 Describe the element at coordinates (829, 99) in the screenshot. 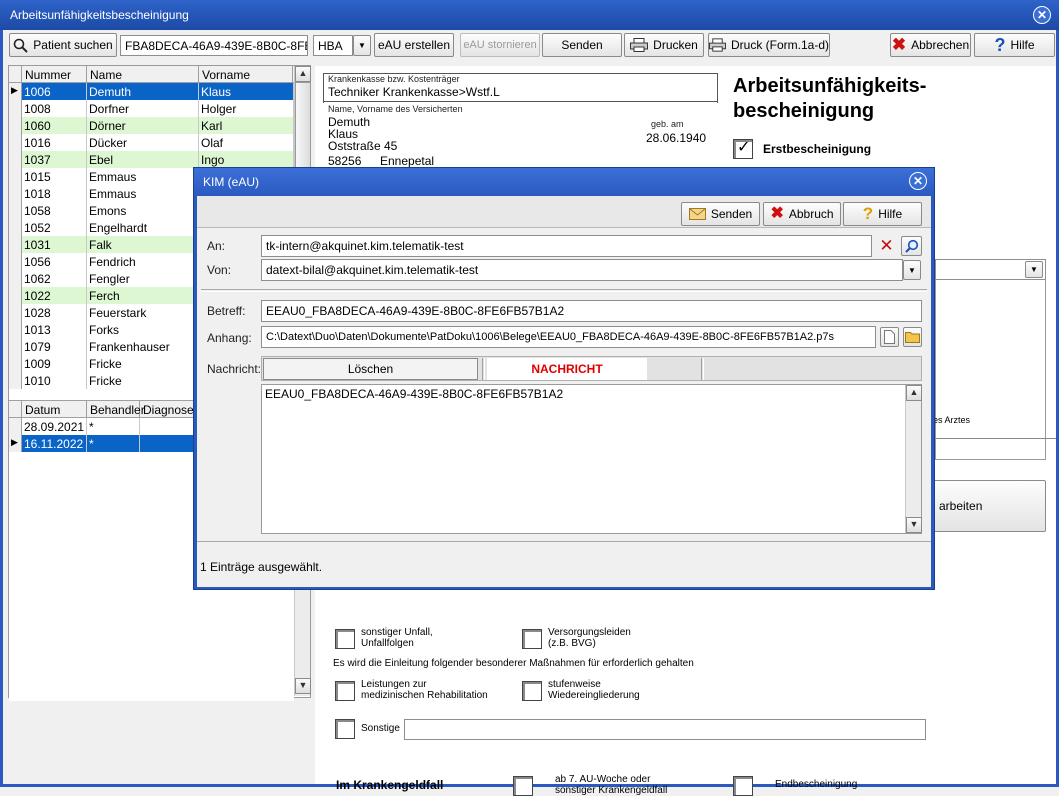

I see `form-heading: Arbeitsunfähigkeits- bescheinigung` at that location.